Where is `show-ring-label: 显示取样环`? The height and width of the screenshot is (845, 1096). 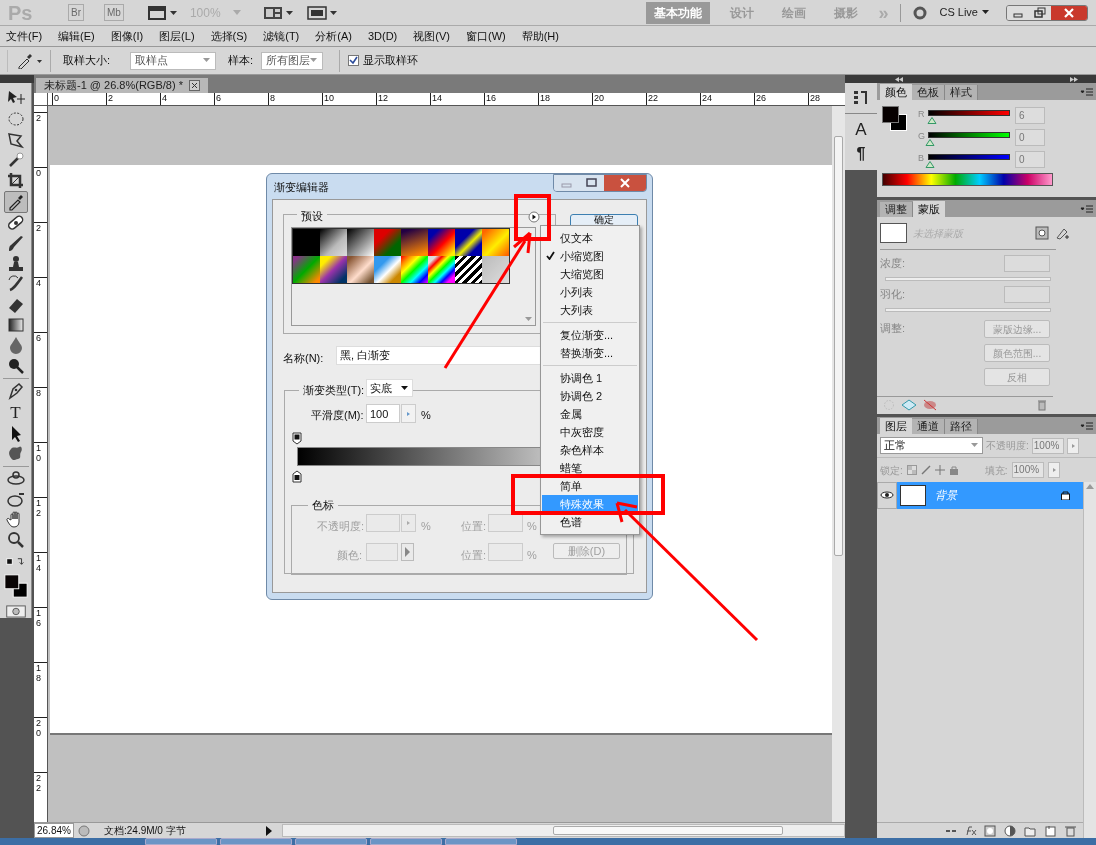
show-ring-label: 显示取样环 is located at coordinates (391, 61).